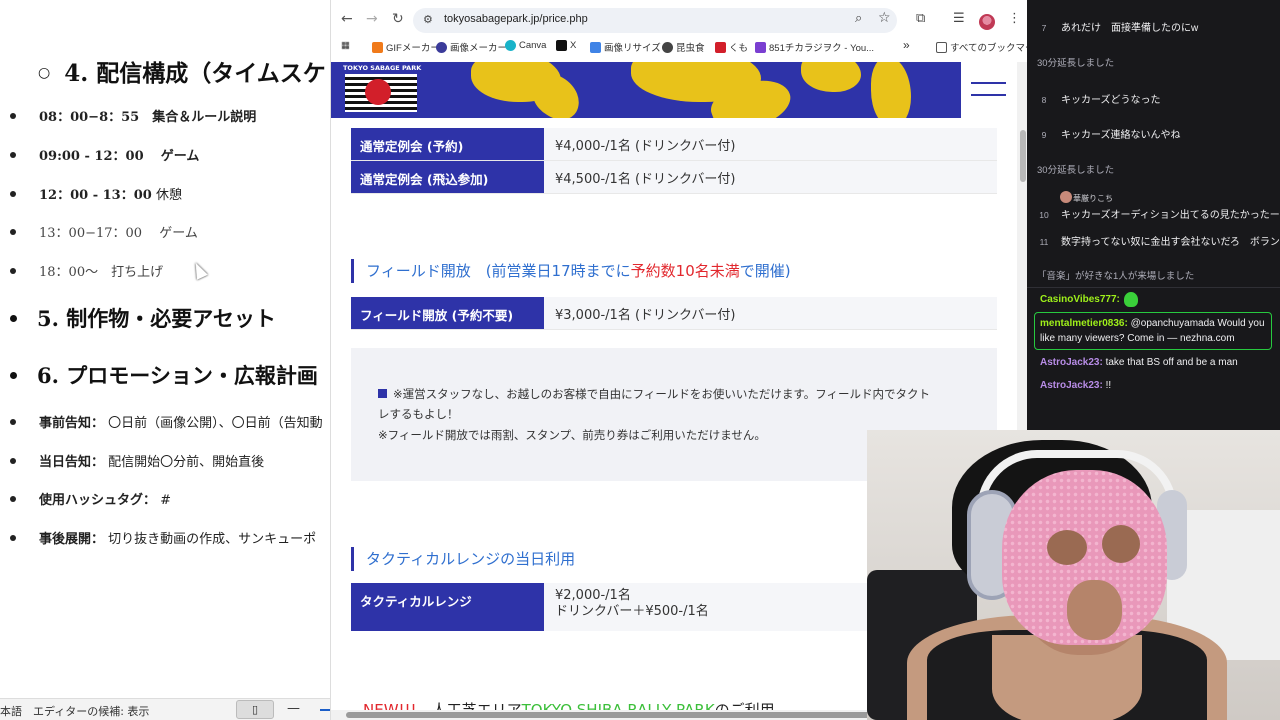 This screenshot has height=720, width=1280. Describe the element at coordinates (447, 144) in the screenshot. I see `price-label: 通常定例会 (予約)` at that location.